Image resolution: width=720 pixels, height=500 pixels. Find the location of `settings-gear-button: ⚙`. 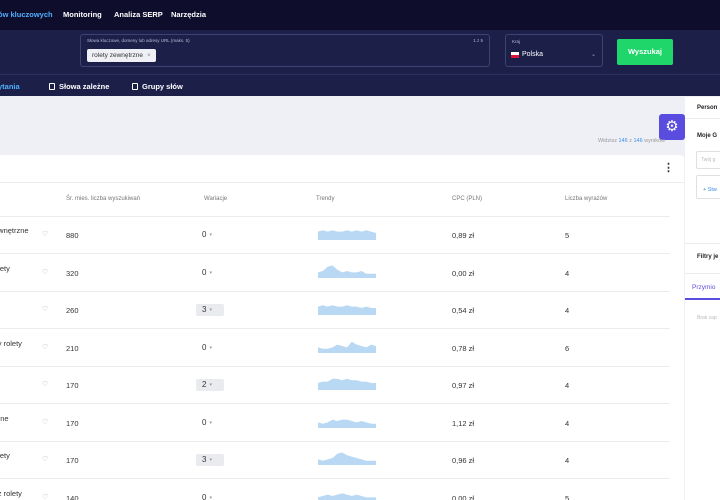

settings-gear-button: ⚙ is located at coordinates (672, 127).